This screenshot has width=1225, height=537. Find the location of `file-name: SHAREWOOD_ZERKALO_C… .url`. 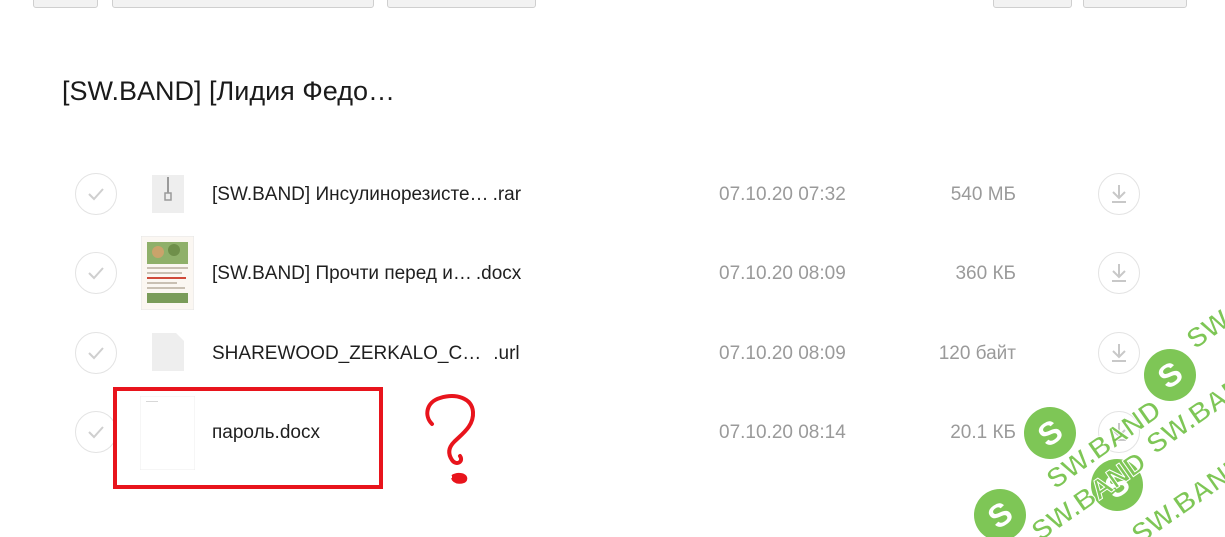

file-name: SHAREWOOD_ZERKALO_C… .url is located at coordinates (366, 354).